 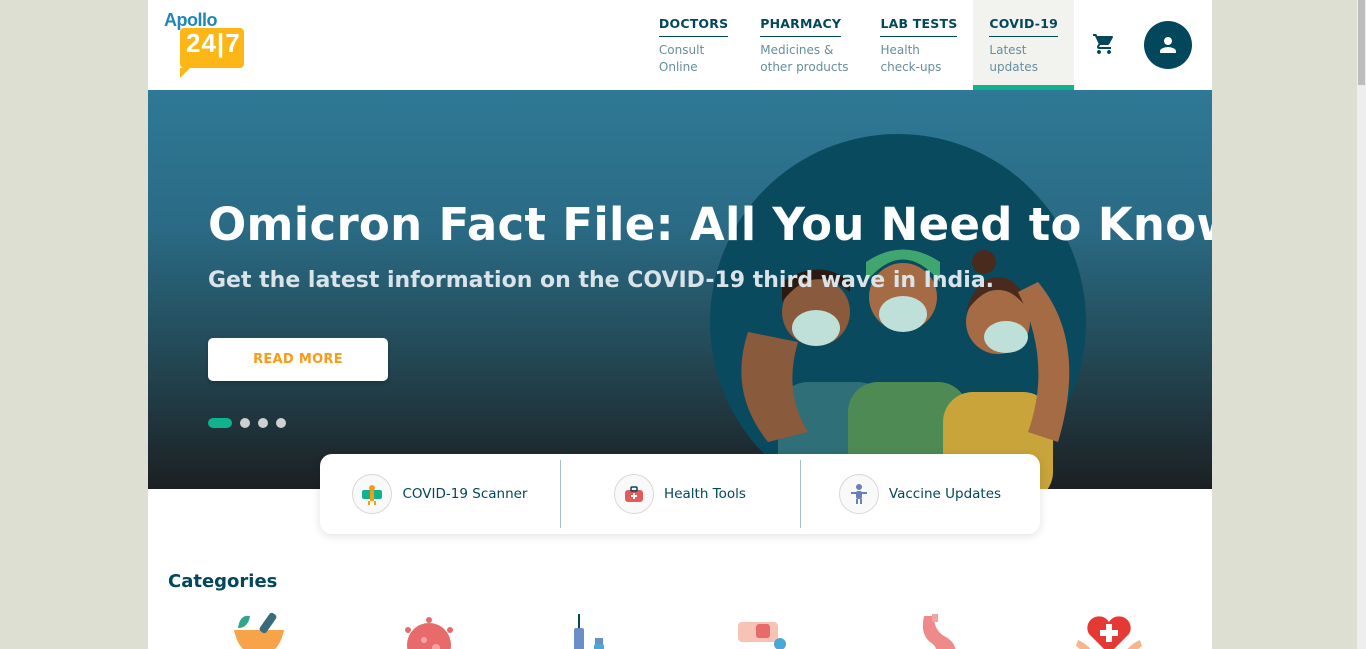 I want to click on nav-item-title: LAB TESTS, so click(x=919, y=26).